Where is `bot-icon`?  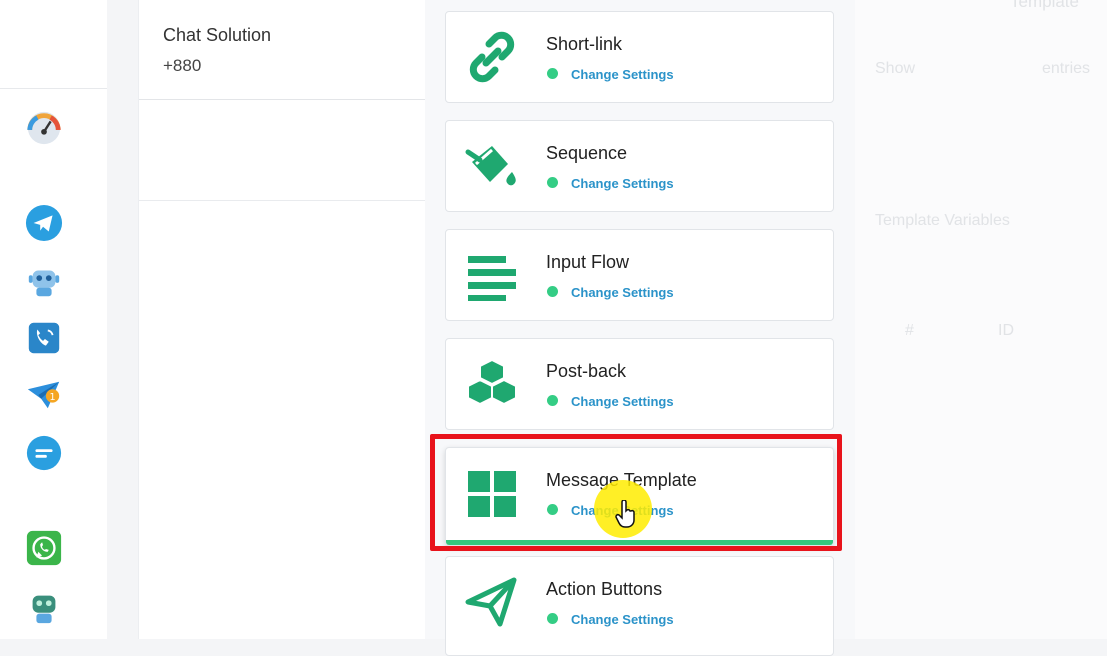
bot-icon is located at coordinates (44, 281).